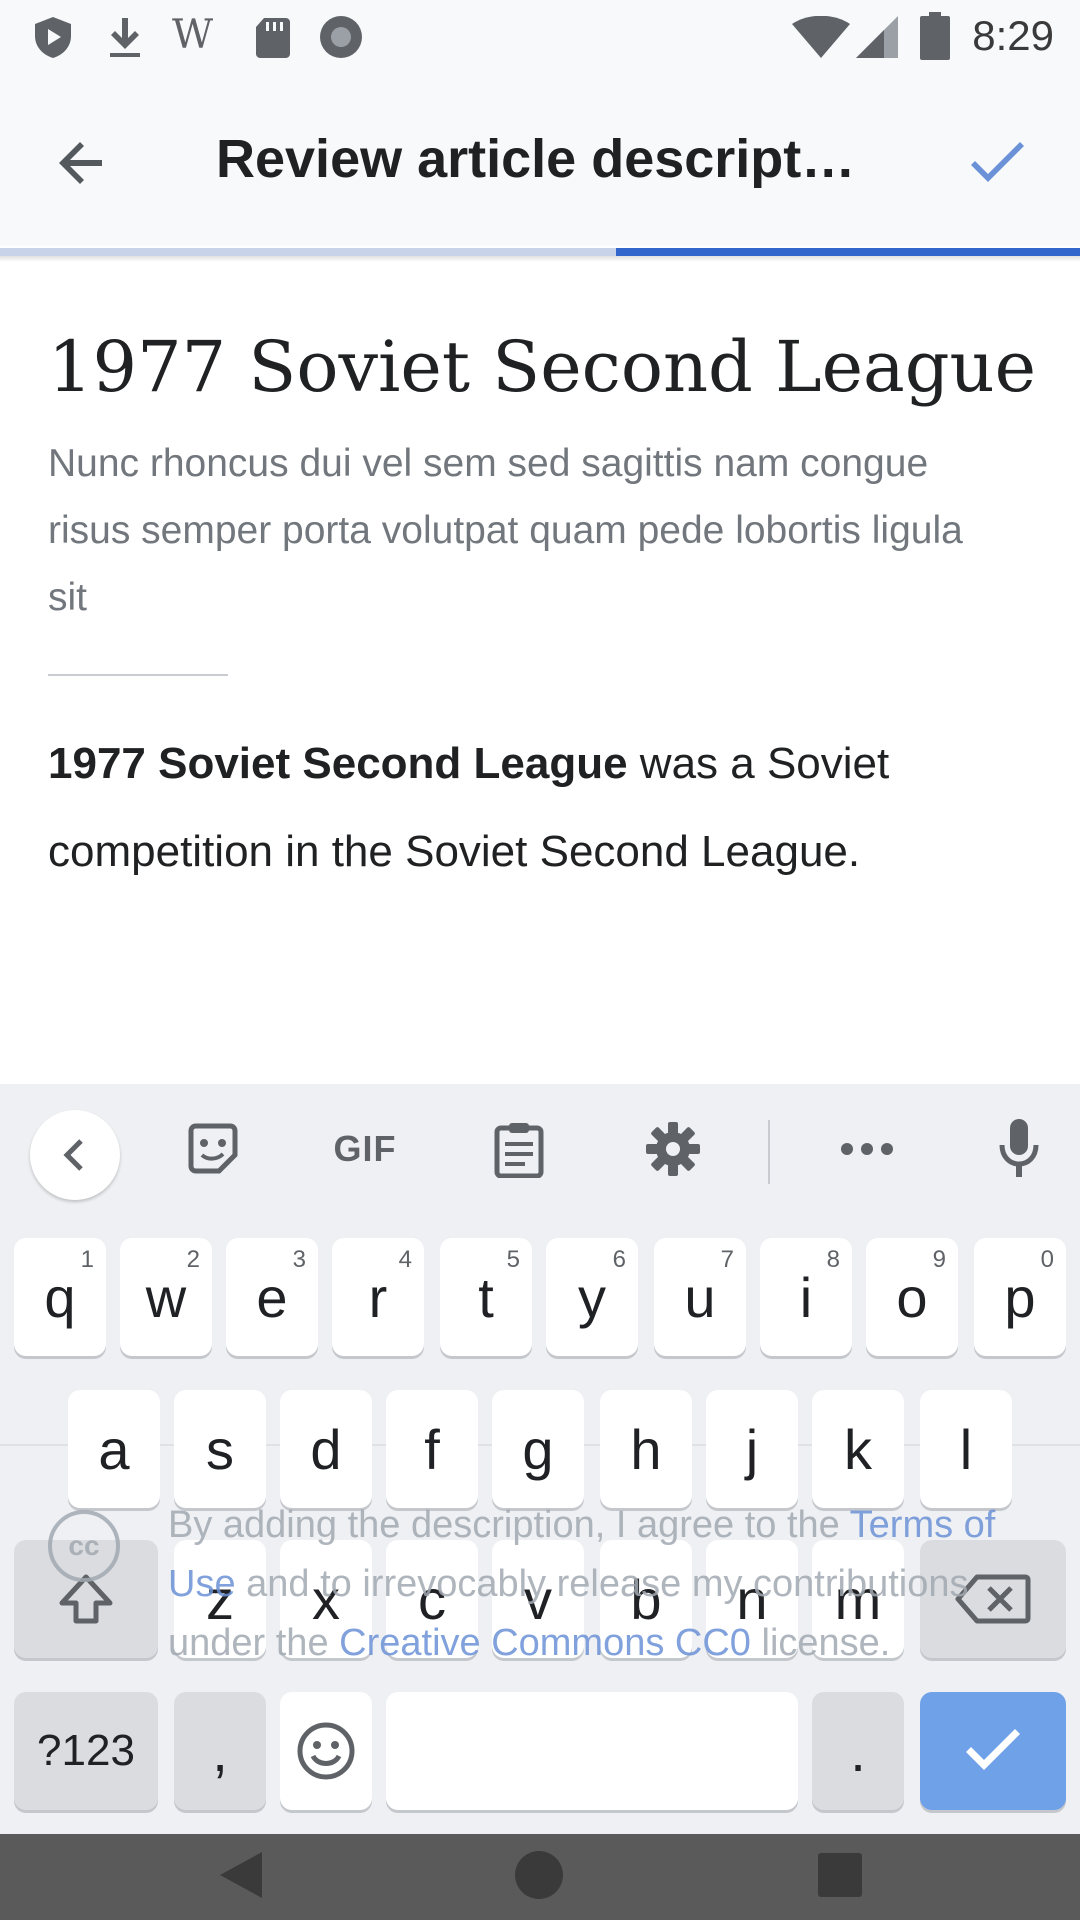  I want to click on key-w: w2, so click(166, 1297).